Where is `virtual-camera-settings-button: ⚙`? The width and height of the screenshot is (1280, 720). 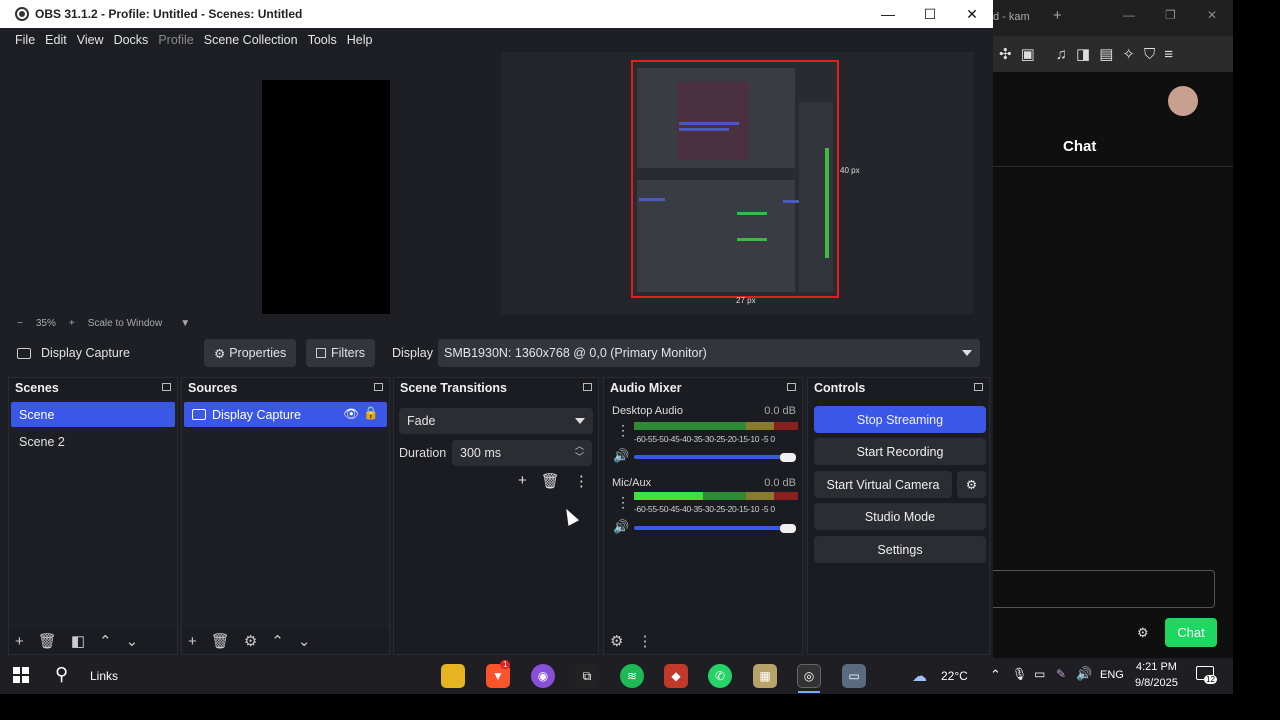 virtual-camera-settings-button: ⚙ is located at coordinates (971, 484).